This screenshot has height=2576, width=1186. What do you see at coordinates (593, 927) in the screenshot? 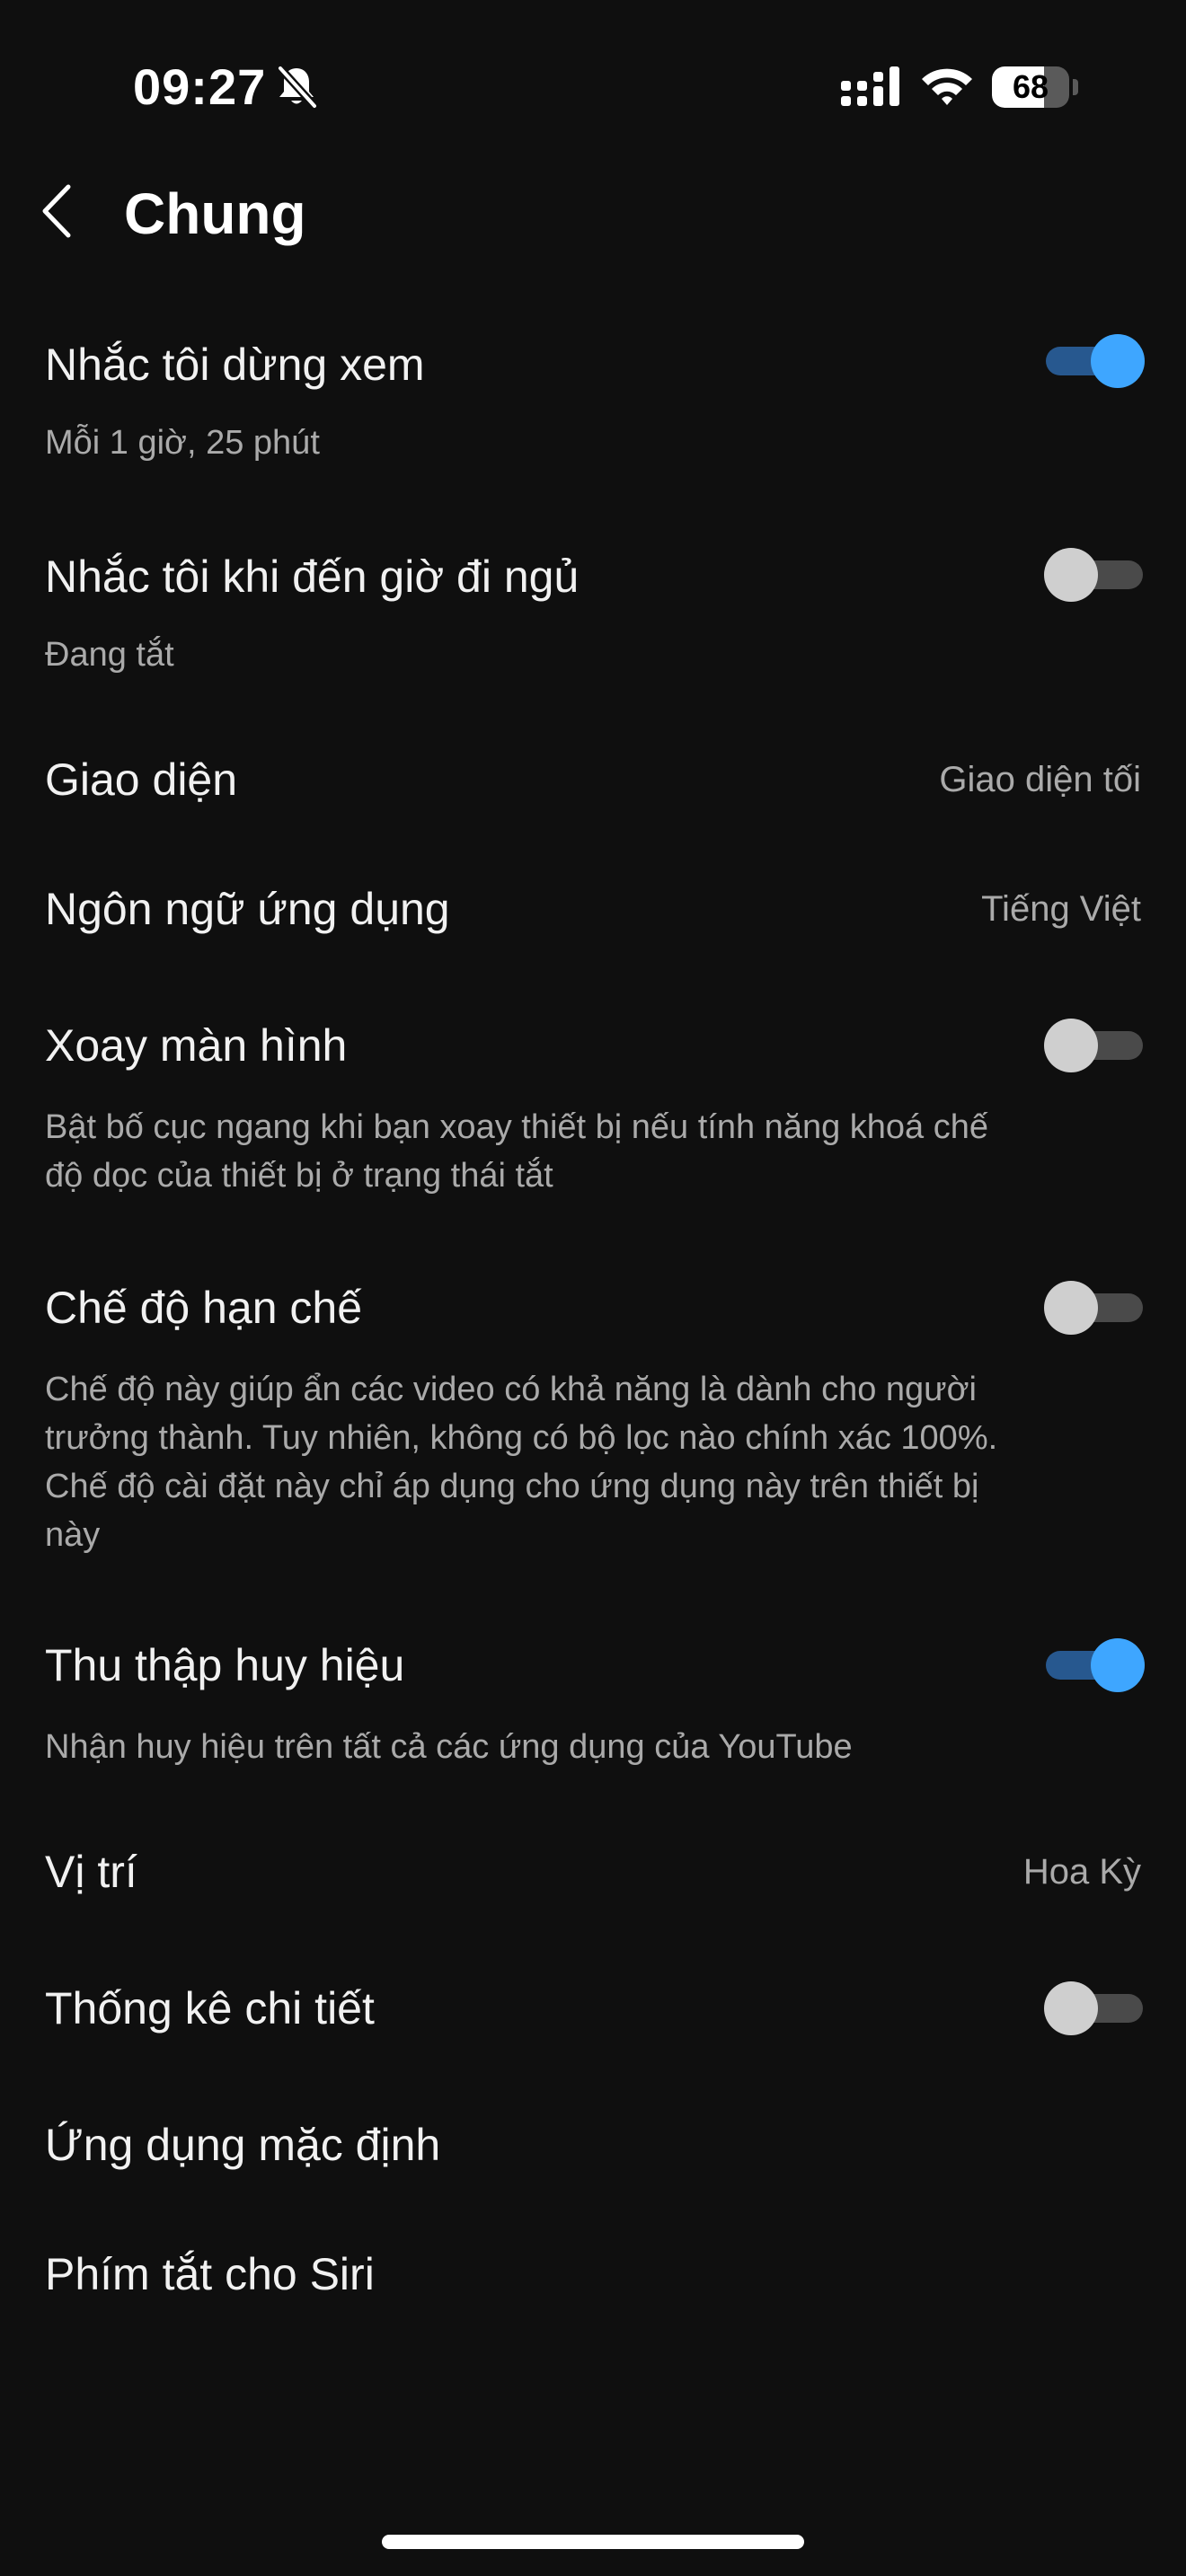
I see `setting-app-language: Ngôn ngữ ứng dụng Tiếng Việt` at bounding box center [593, 927].